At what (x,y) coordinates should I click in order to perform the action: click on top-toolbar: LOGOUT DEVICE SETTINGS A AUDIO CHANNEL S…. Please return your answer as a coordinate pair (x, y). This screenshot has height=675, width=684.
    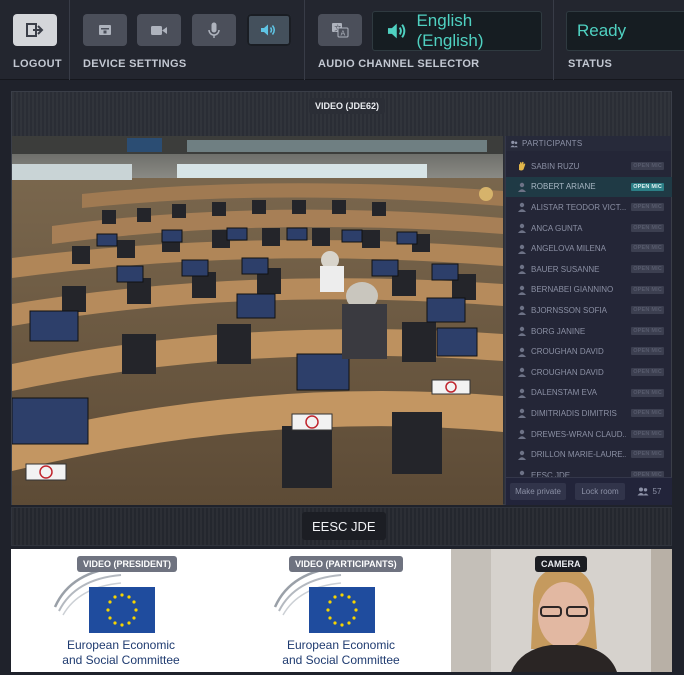
    Looking at the image, I should click on (342, 40).